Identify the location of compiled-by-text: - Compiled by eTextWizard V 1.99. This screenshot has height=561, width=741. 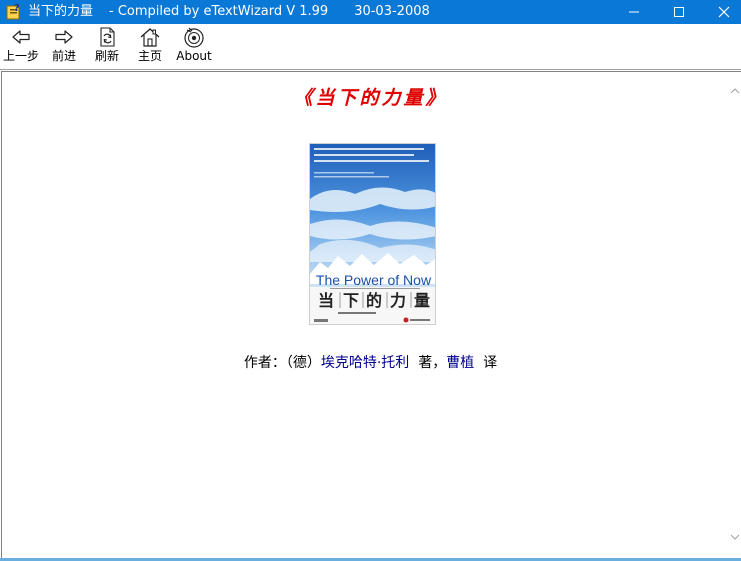
(219, 11).